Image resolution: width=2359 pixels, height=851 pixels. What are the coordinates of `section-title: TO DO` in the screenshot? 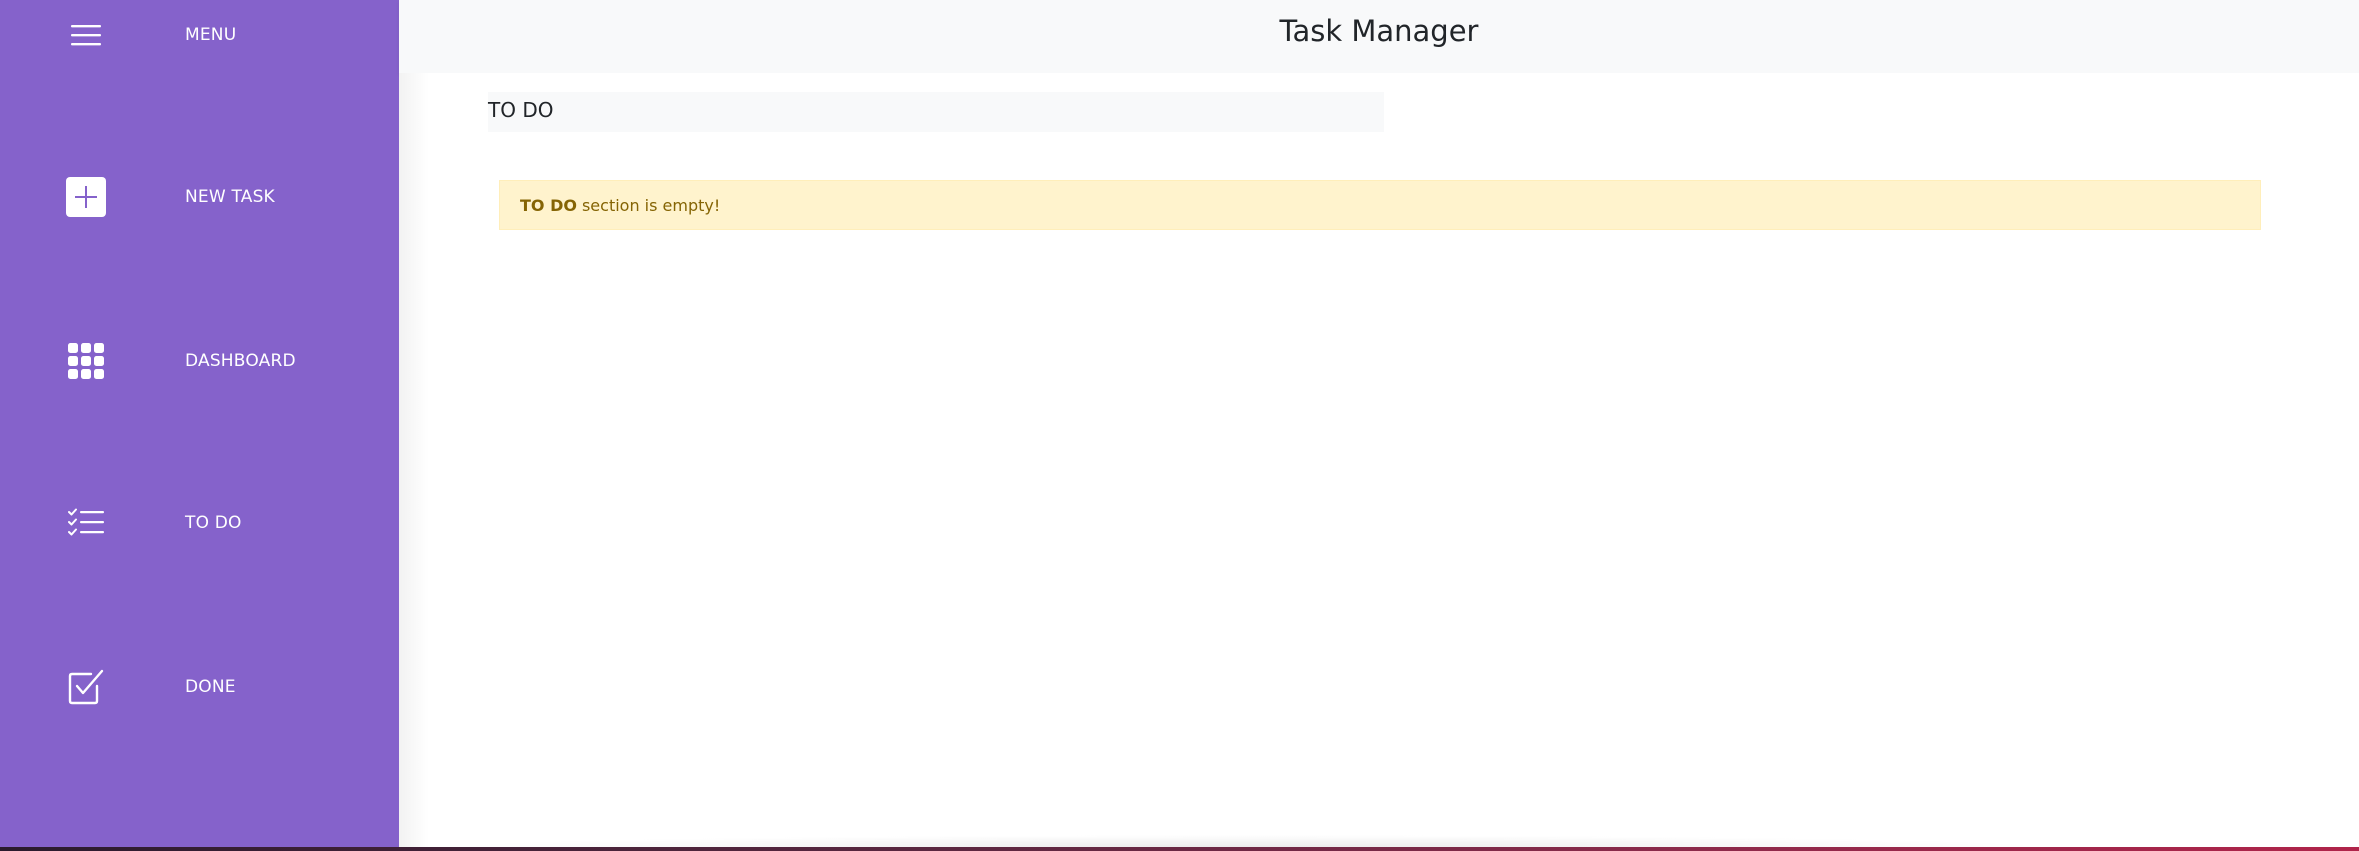 It's located at (521, 110).